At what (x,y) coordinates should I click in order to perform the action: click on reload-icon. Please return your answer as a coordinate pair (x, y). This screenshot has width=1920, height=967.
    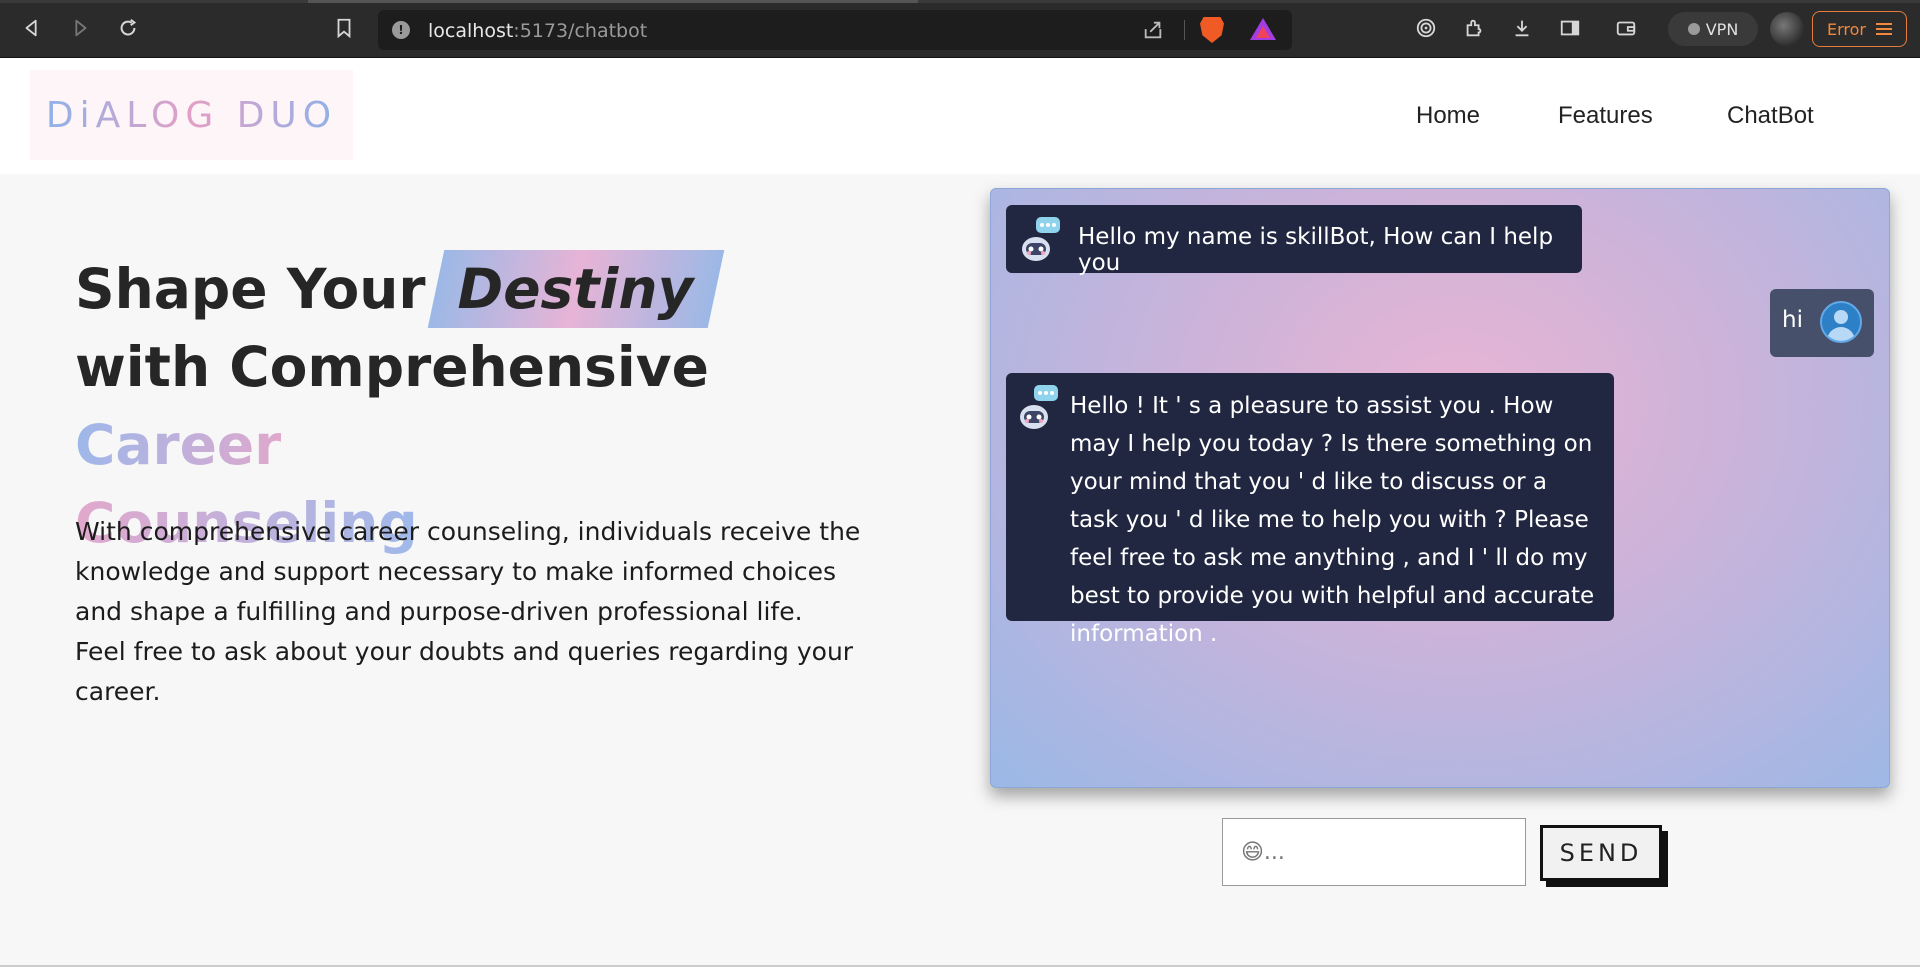
    Looking at the image, I should click on (128, 28).